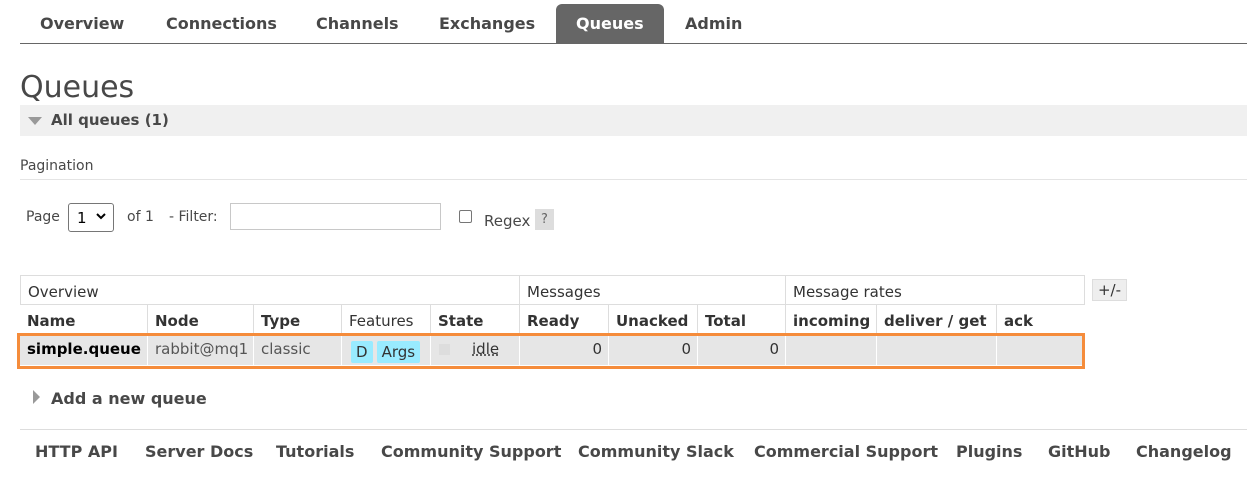  I want to click on page-label: Page, so click(43, 217).